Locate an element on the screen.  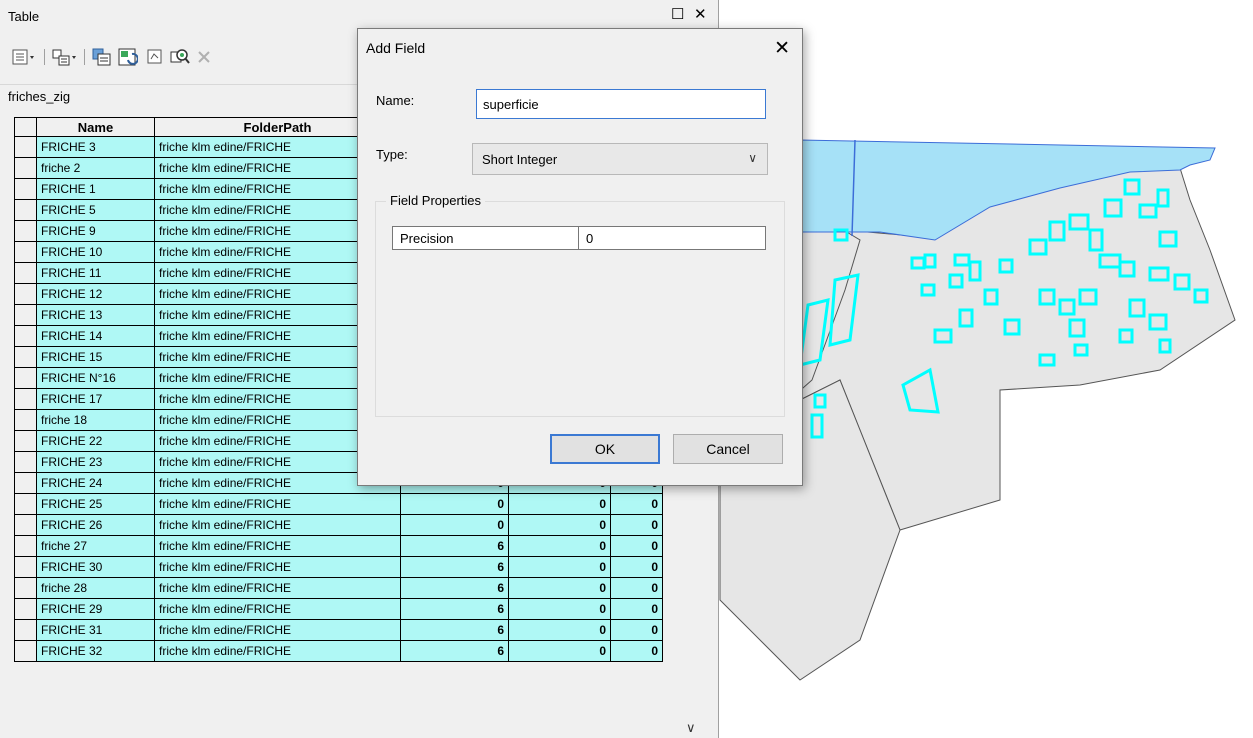
cell-name: friche 2 is located at coordinates (95, 168).